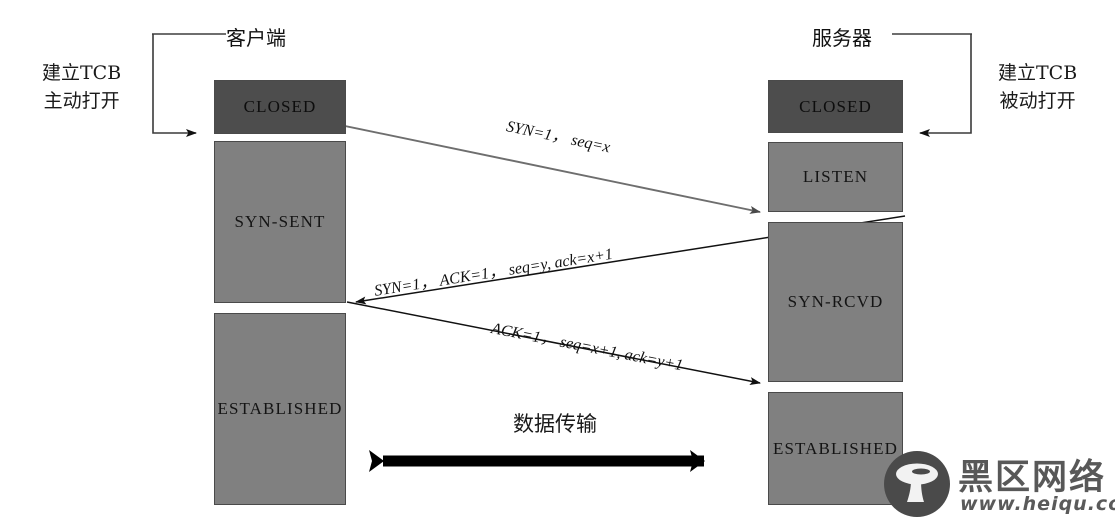 This screenshot has width=1115, height=527. What do you see at coordinates (1037, 504) in the screenshot?
I see `watermark-url: www.heiqu.com` at bounding box center [1037, 504].